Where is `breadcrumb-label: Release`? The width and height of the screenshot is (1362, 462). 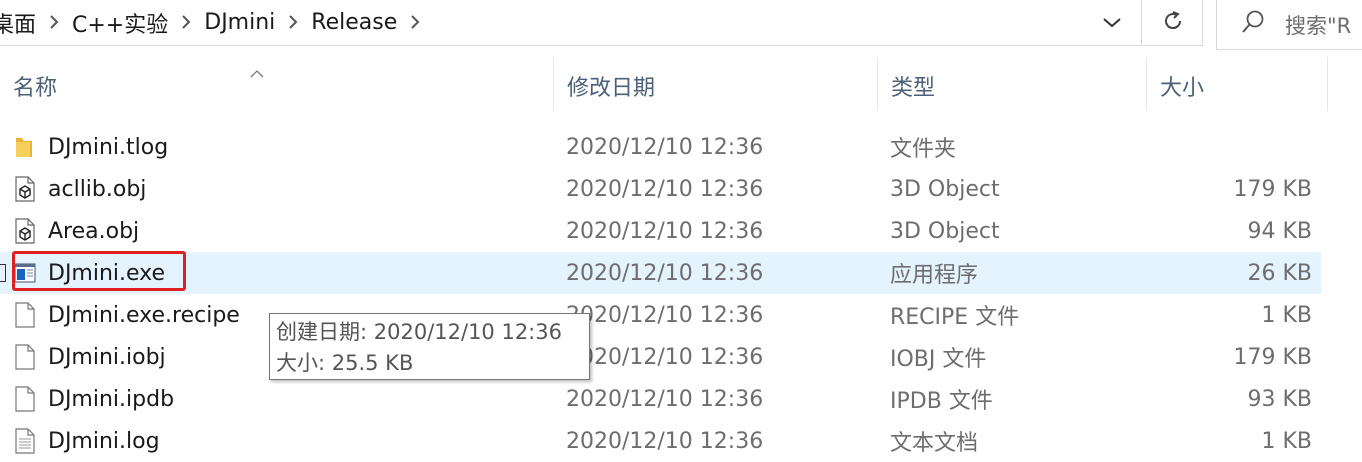
breadcrumb-label: Release is located at coordinates (354, 22).